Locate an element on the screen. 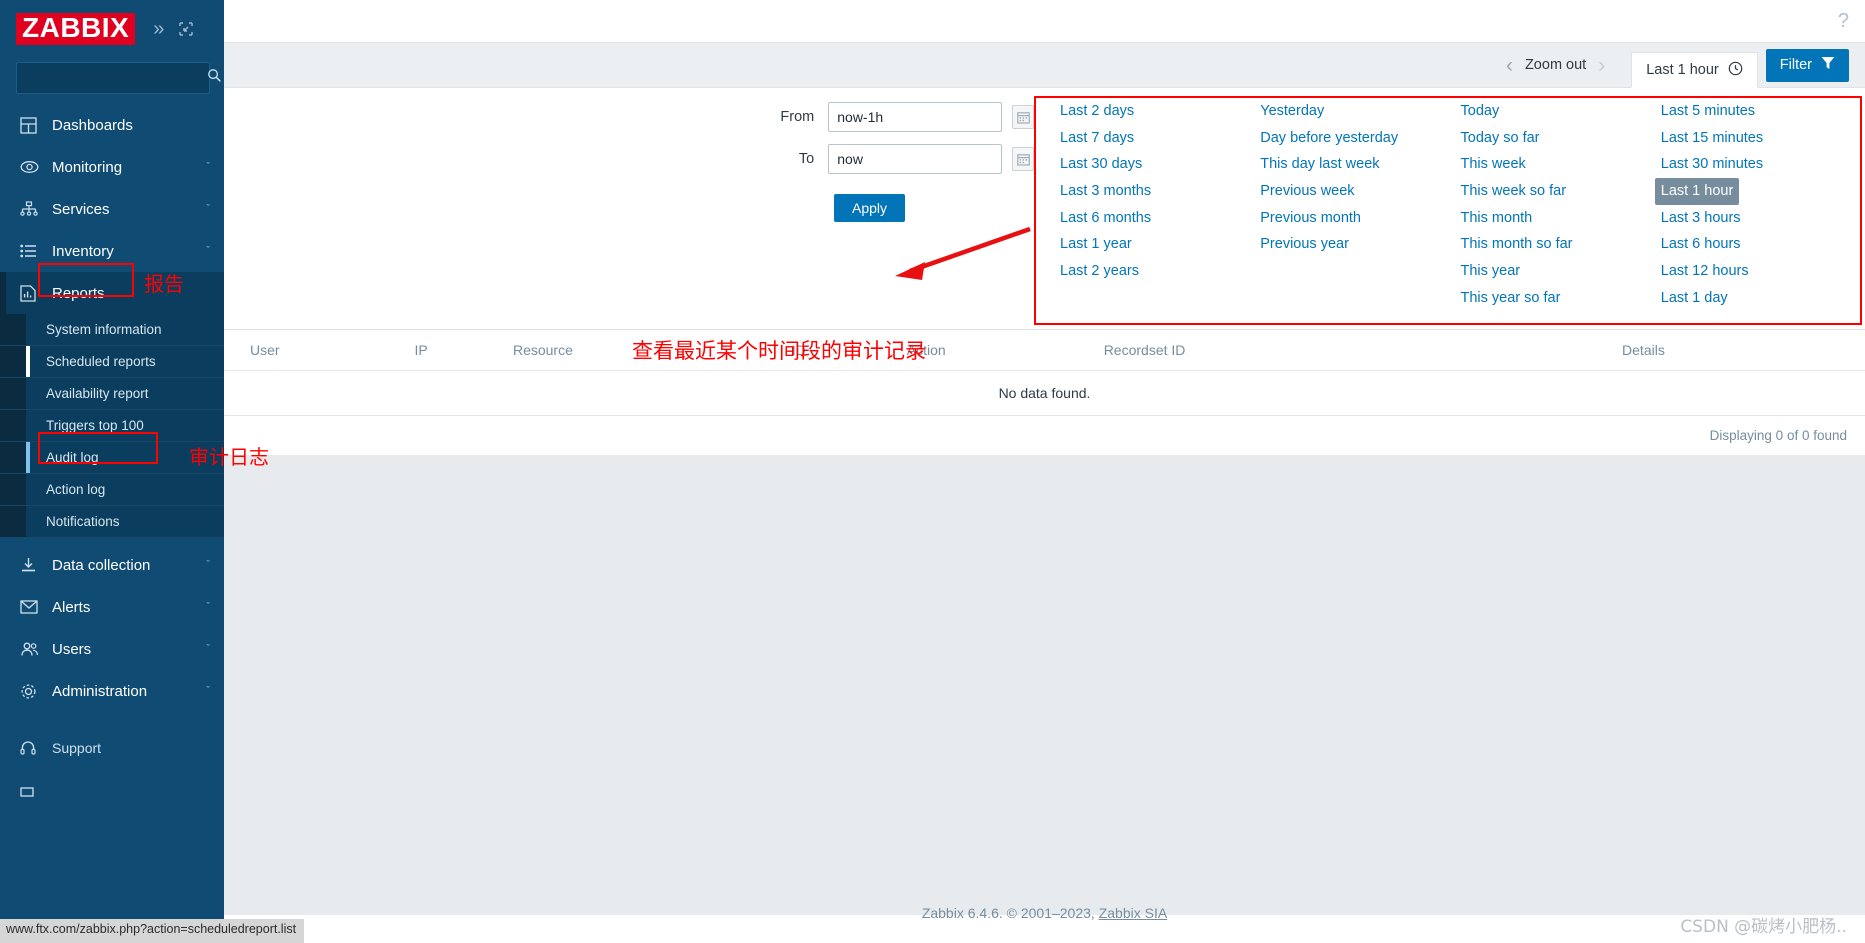 Image resolution: width=1865 pixels, height=943 pixels. sidebar-item-label: Administration is located at coordinates (100, 691).